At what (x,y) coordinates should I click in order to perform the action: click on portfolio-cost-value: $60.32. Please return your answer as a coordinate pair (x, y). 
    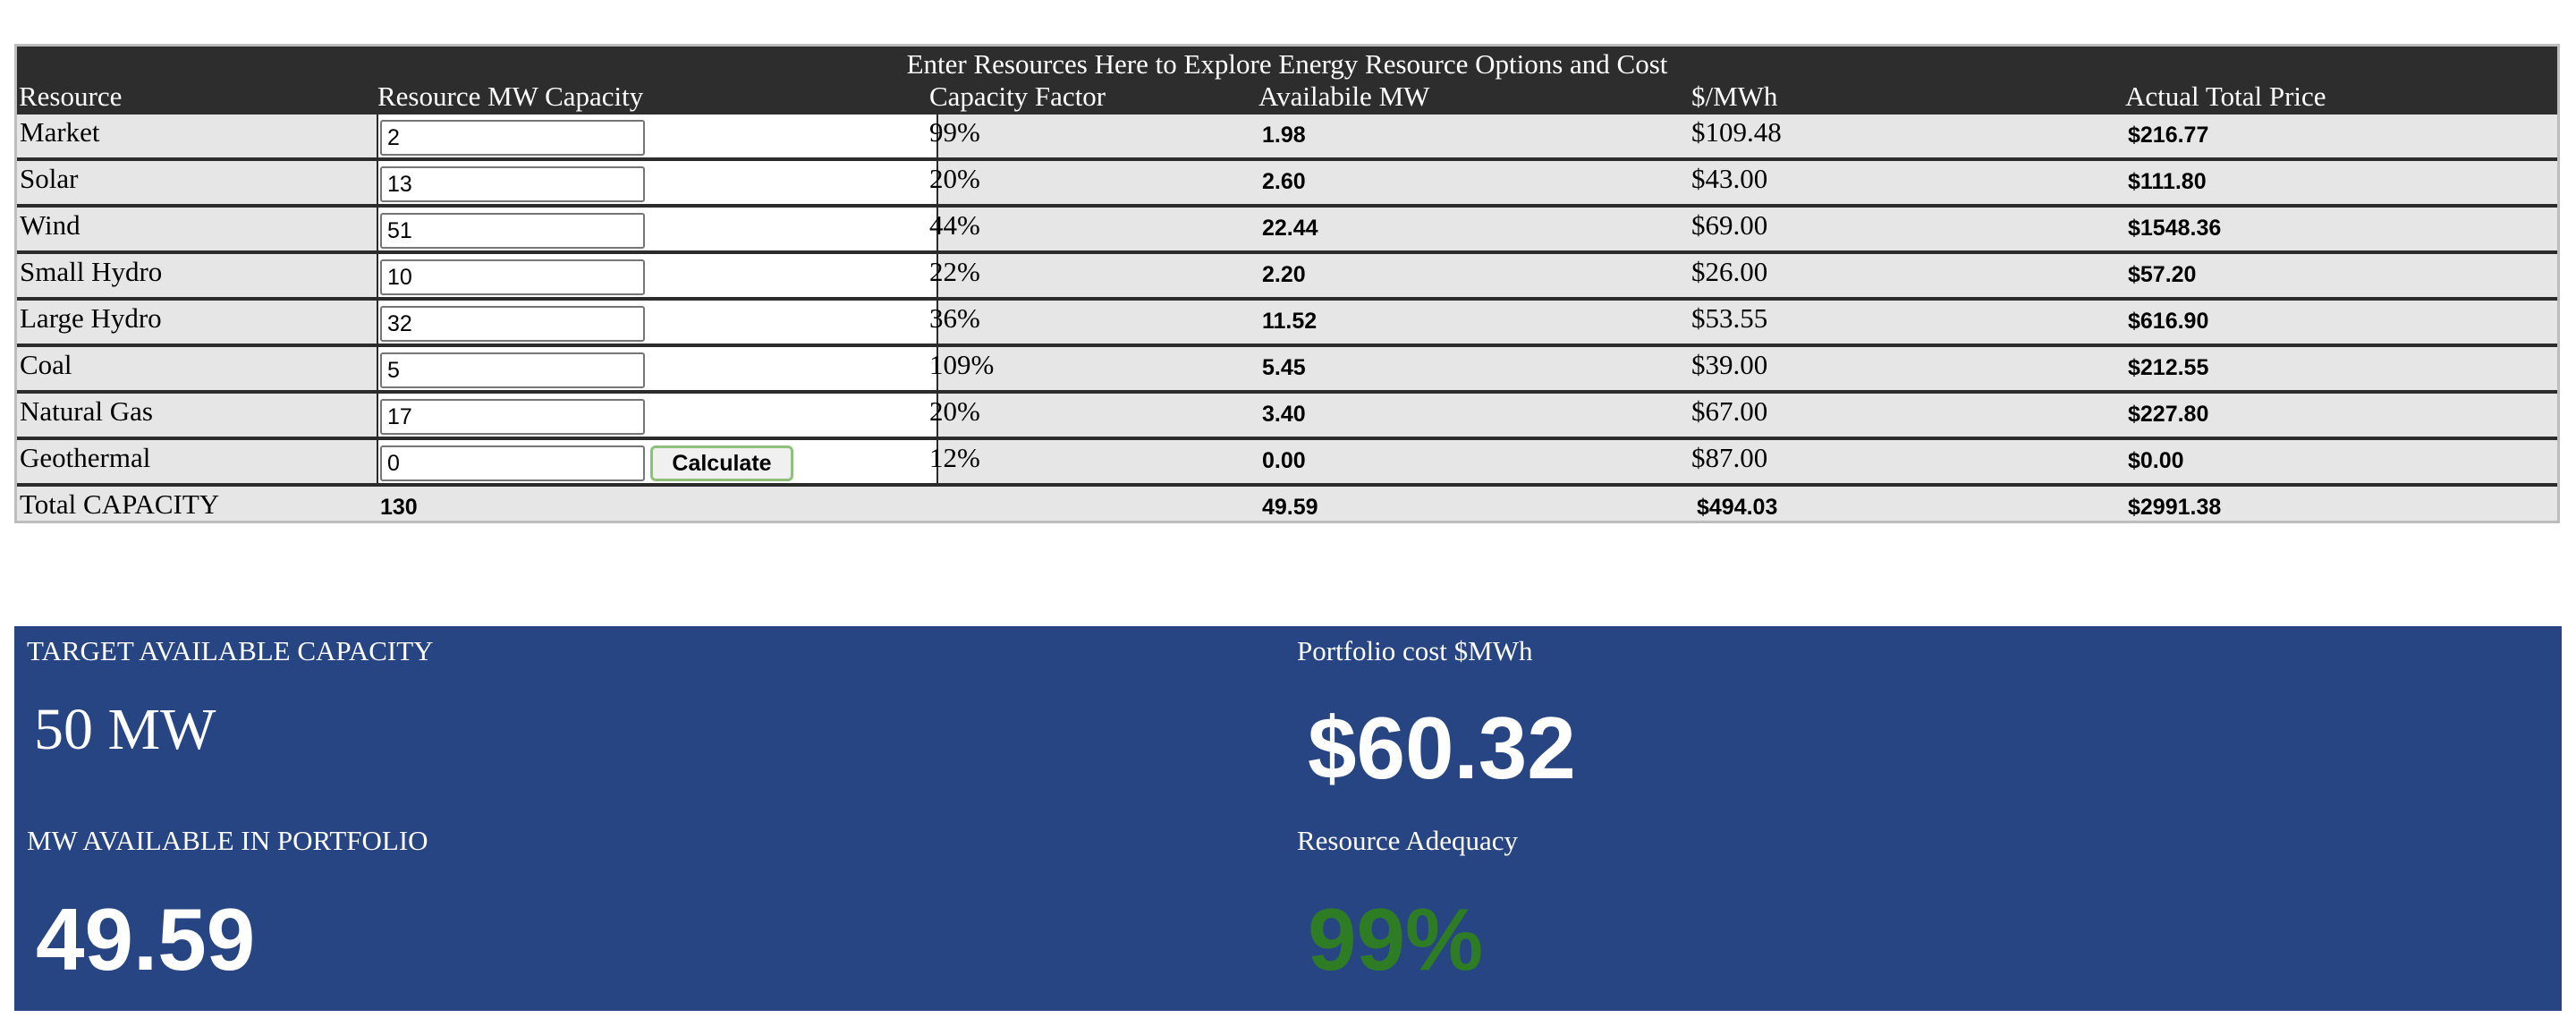
    Looking at the image, I should click on (1442, 748).